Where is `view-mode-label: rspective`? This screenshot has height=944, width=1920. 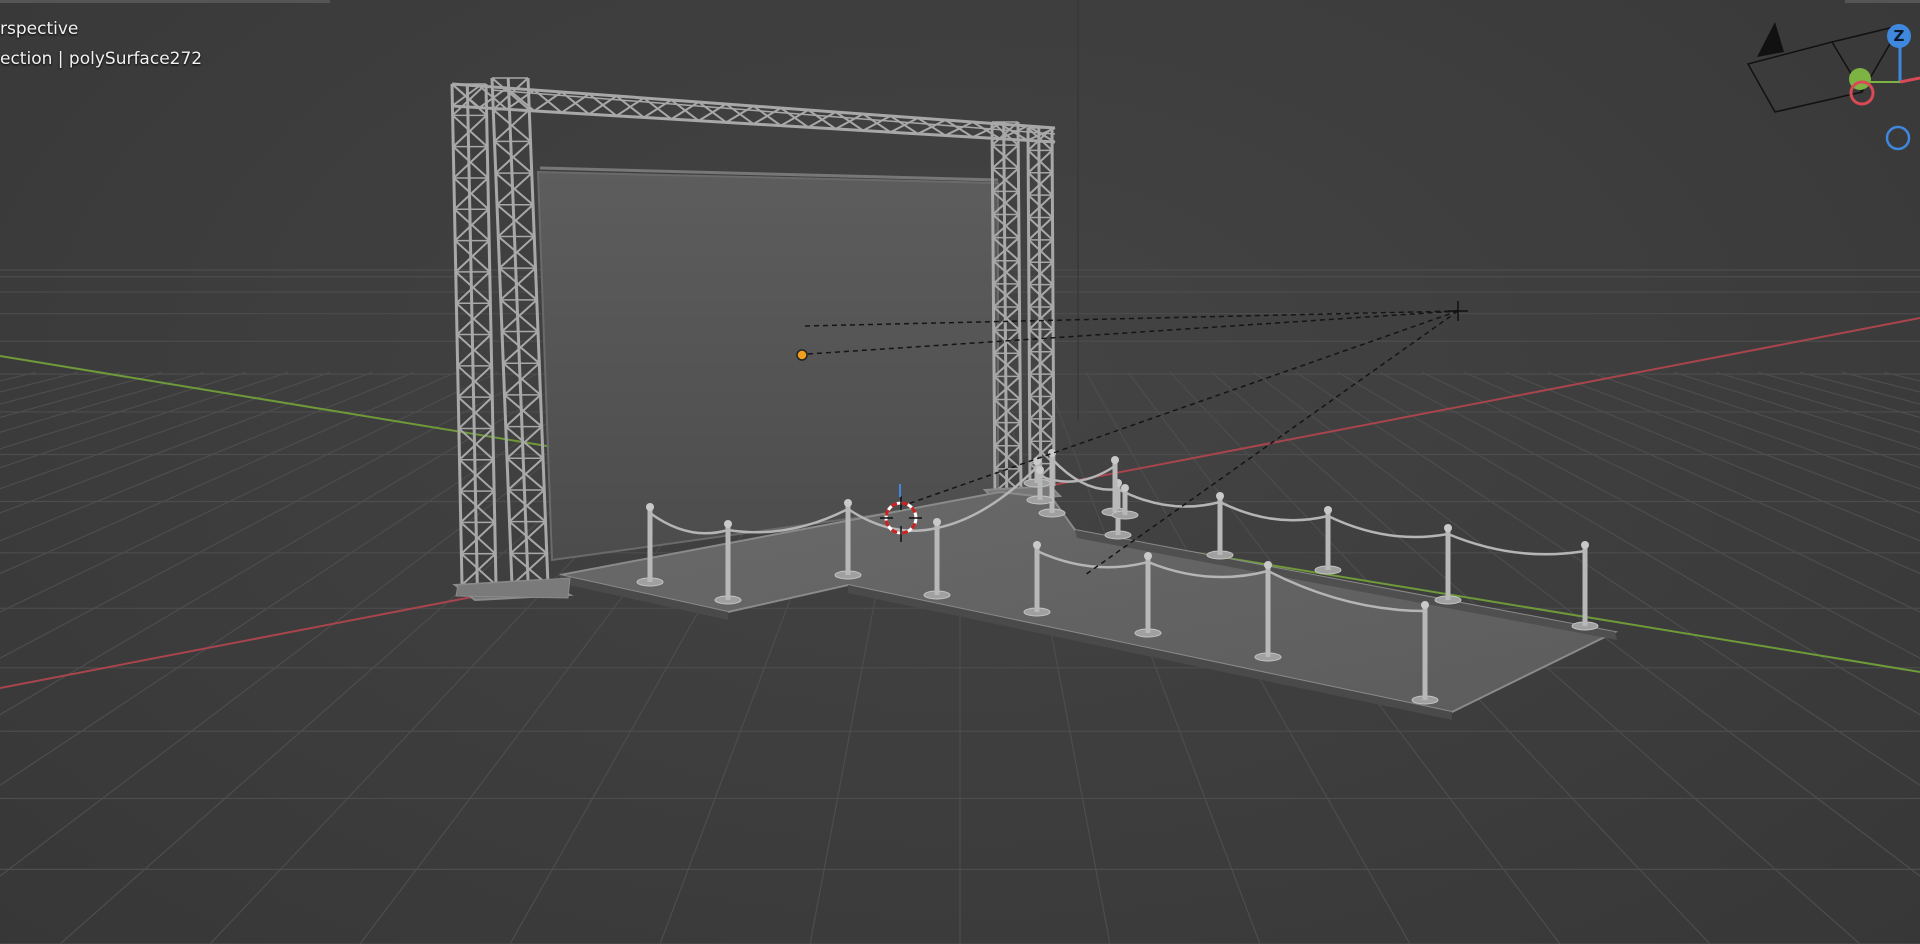
view-mode-label: rspective is located at coordinates (39, 29).